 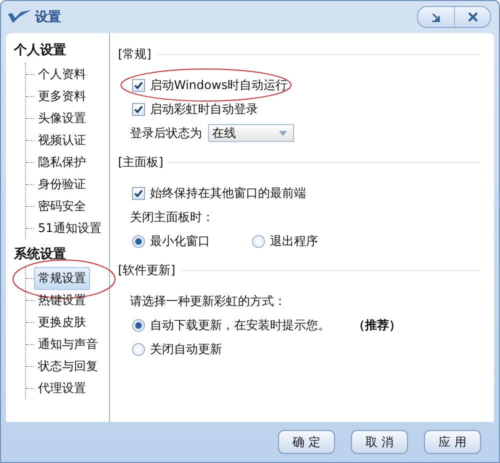 I want to click on window-title: 设置, so click(x=48, y=17).